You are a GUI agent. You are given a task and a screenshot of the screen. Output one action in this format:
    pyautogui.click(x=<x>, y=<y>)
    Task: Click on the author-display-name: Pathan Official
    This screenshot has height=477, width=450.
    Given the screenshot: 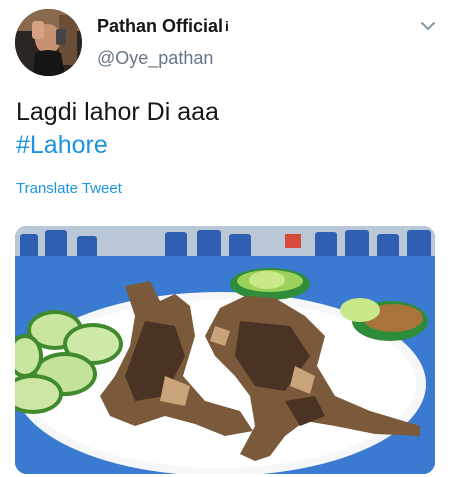 What is the action you would take?
    pyautogui.click(x=160, y=26)
    